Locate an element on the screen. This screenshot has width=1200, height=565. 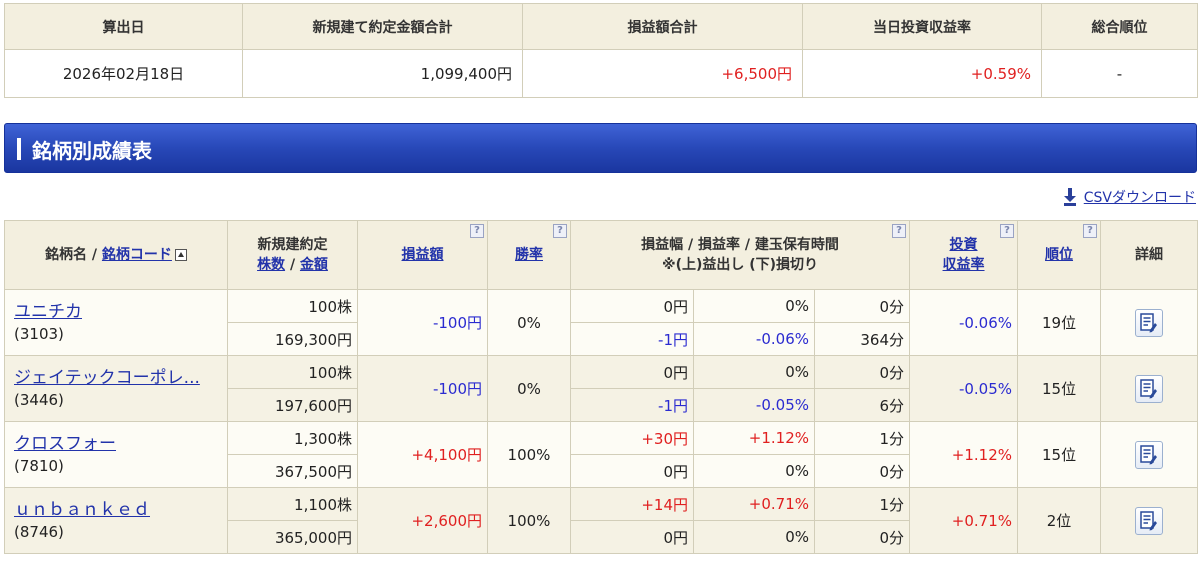
header-range-note: ※(上)益出し (下)損切り is located at coordinates (740, 265).